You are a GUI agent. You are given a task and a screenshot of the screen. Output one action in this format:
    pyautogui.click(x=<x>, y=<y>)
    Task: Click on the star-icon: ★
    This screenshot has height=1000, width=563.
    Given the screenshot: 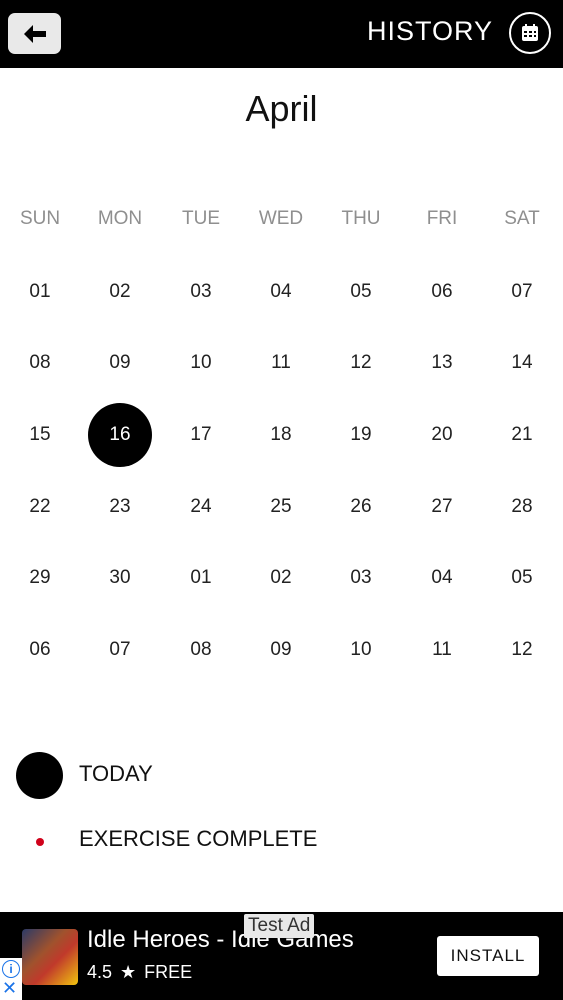 What is the action you would take?
    pyautogui.click(x=128, y=972)
    